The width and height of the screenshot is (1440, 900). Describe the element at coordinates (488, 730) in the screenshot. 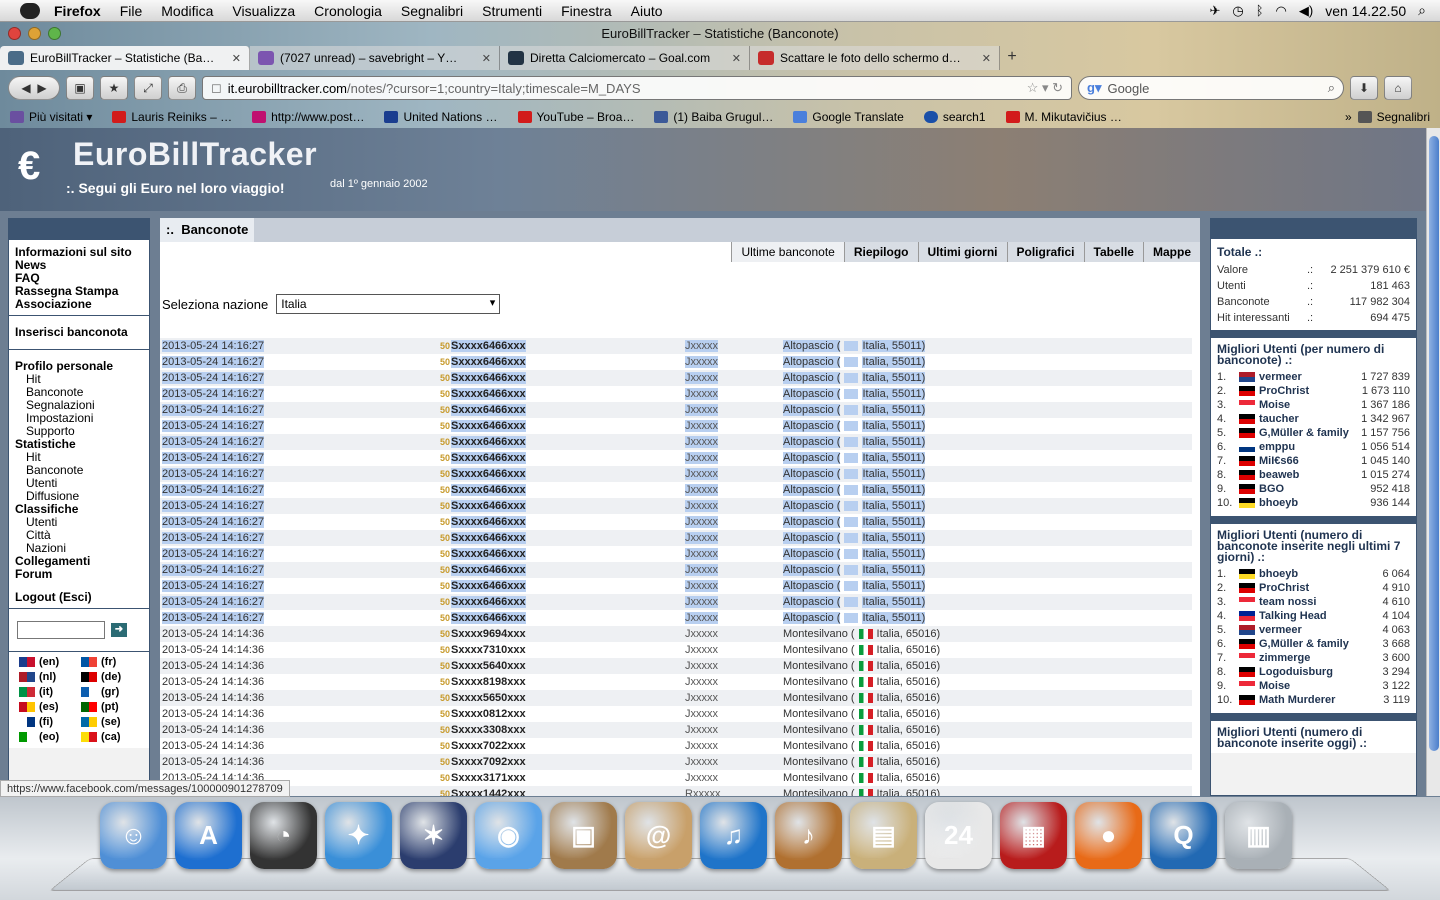

I see `serial-link: Sxxxx3308xxx` at that location.